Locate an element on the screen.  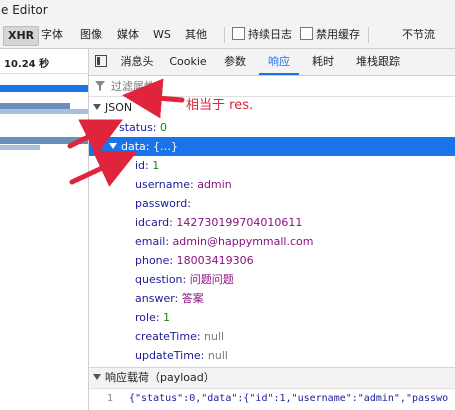
filter-other: 其他 is located at coordinates (196, 35).